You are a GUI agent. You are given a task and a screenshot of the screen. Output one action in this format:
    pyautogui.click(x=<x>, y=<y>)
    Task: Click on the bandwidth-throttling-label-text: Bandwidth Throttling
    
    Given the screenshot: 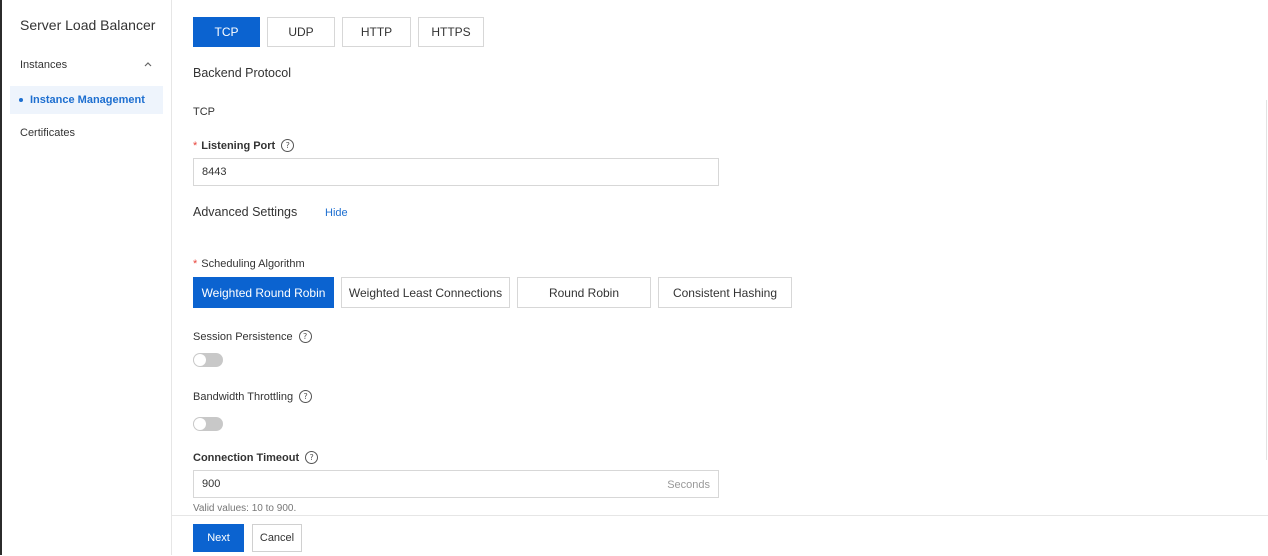 What is the action you would take?
    pyautogui.click(x=243, y=396)
    